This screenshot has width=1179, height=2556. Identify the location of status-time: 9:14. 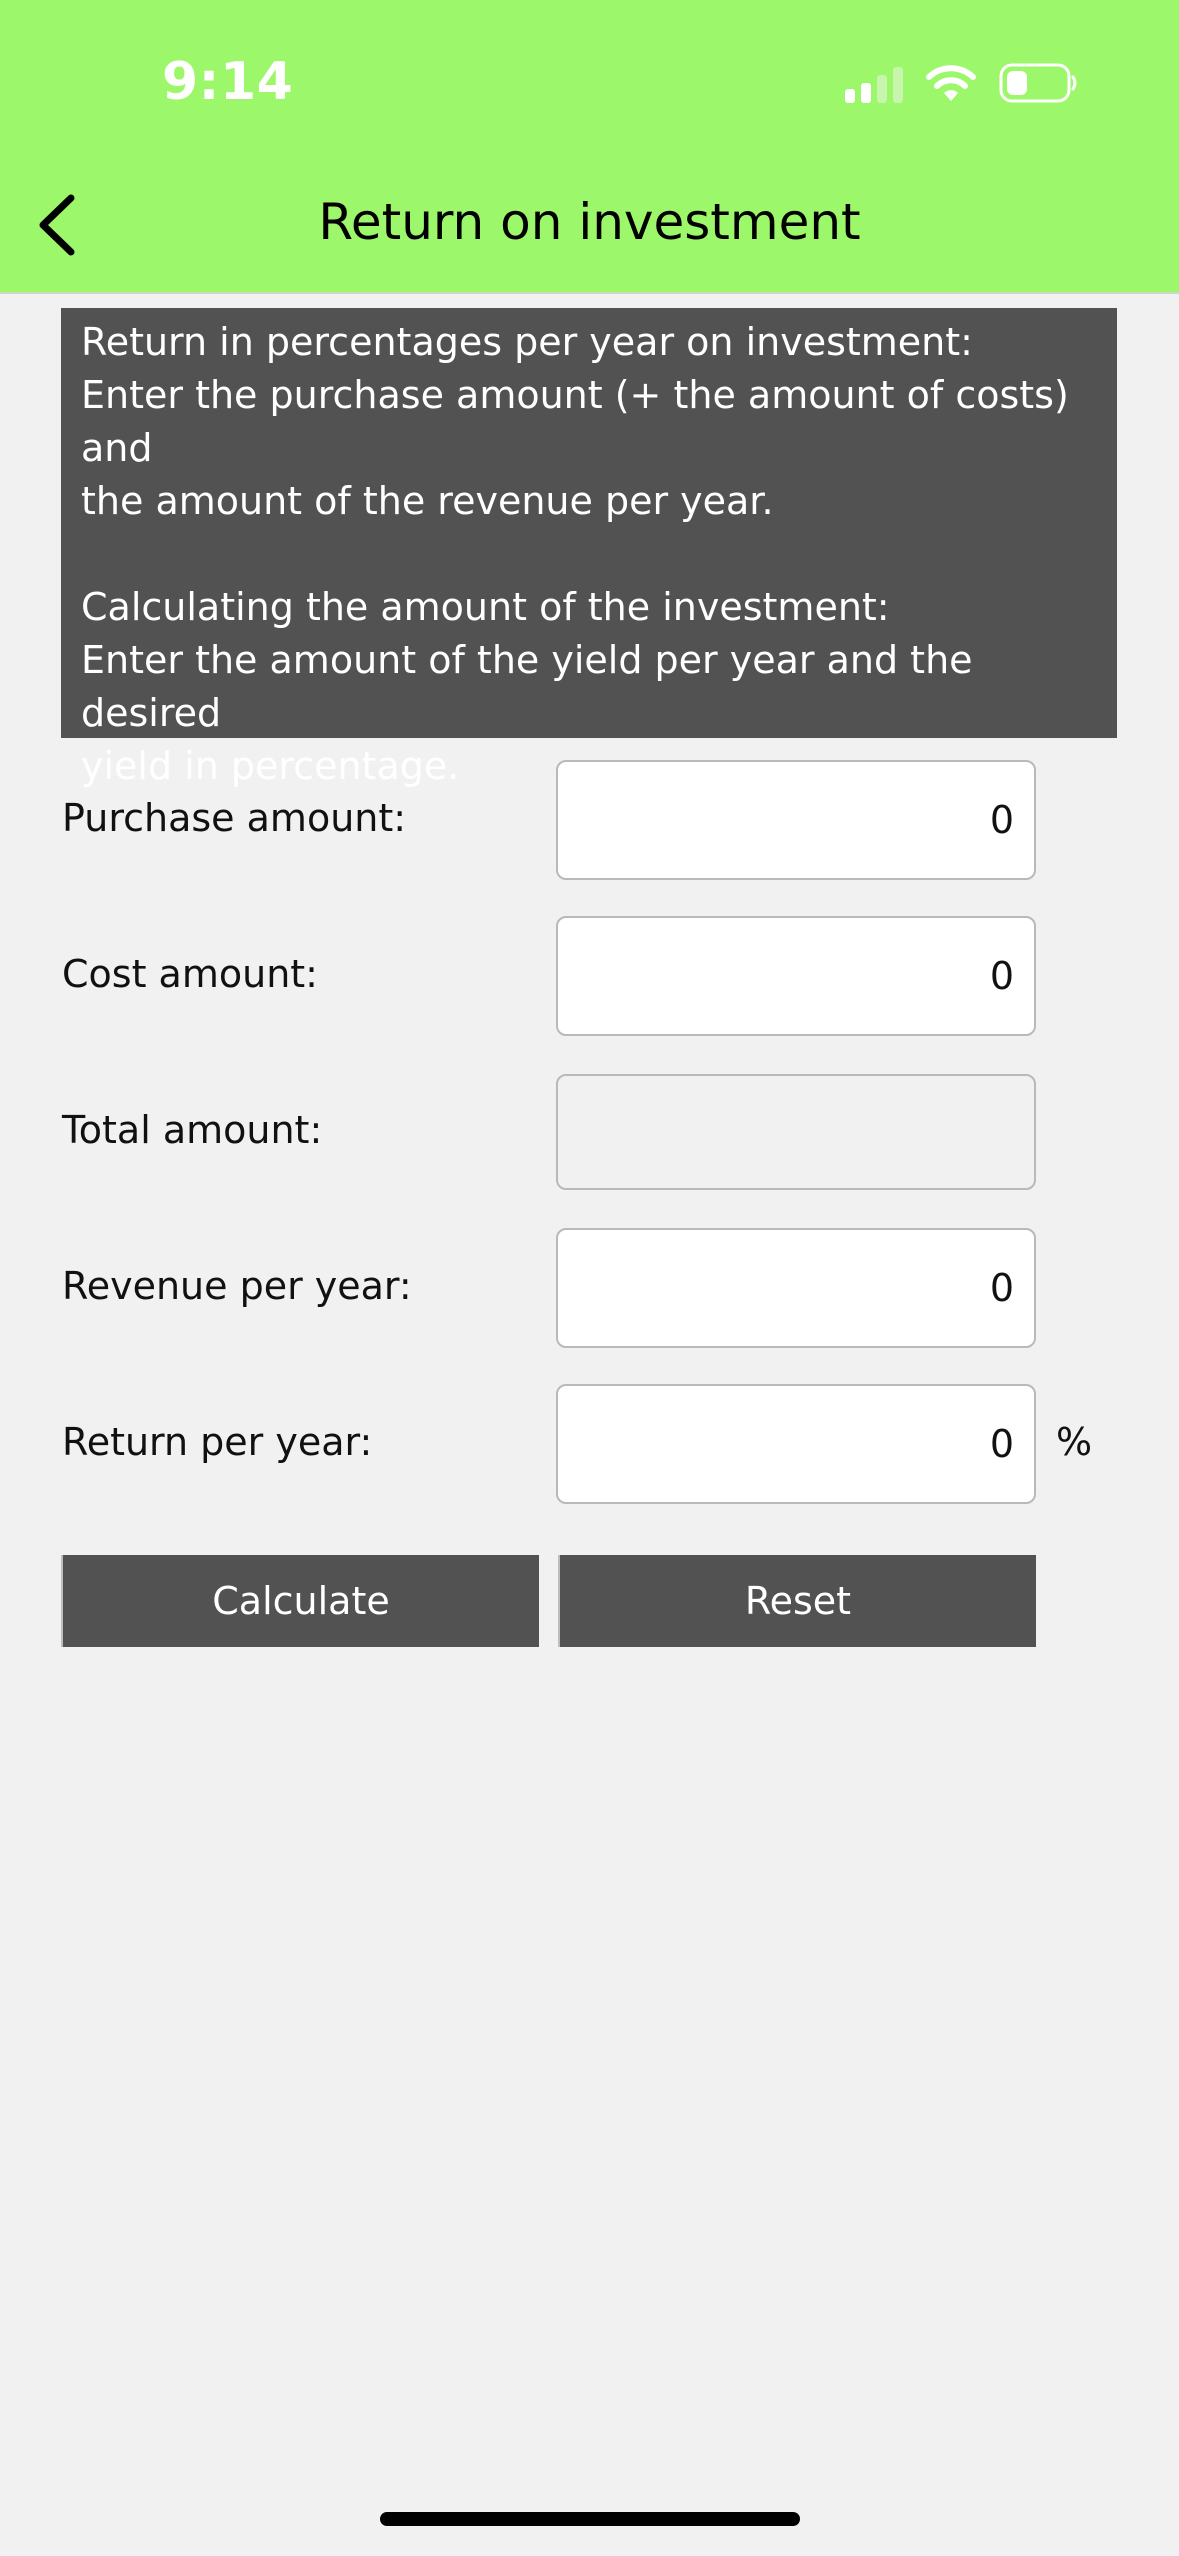
(228, 82).